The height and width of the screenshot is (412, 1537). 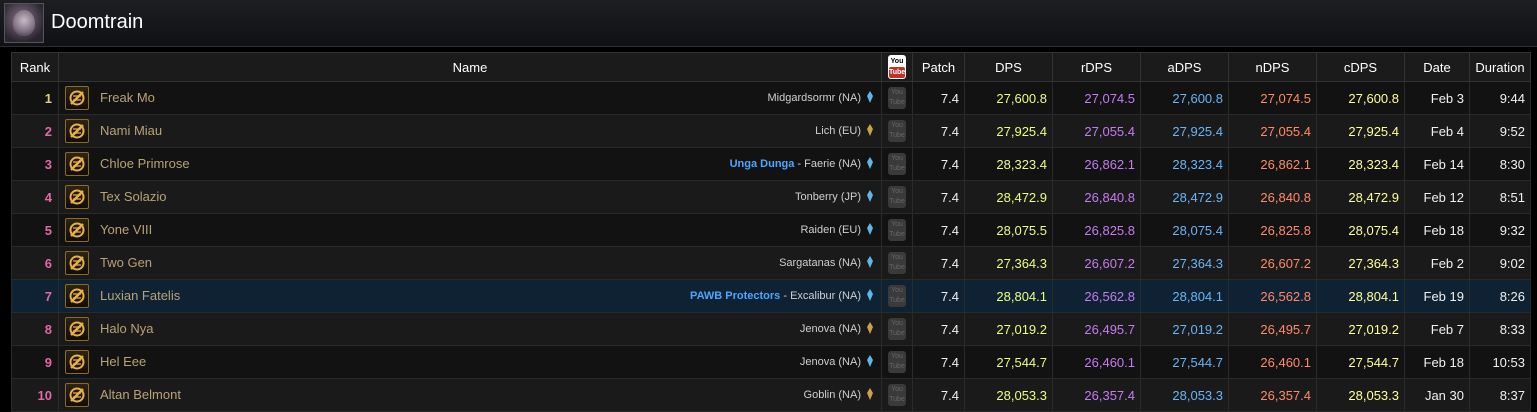 I want to click on rank-cell: 3, so click(x=35, y=164).